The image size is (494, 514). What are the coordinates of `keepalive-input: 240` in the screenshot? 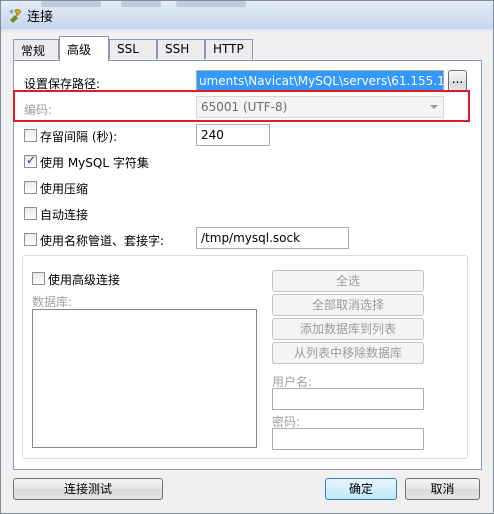 It's located at (233, 135).